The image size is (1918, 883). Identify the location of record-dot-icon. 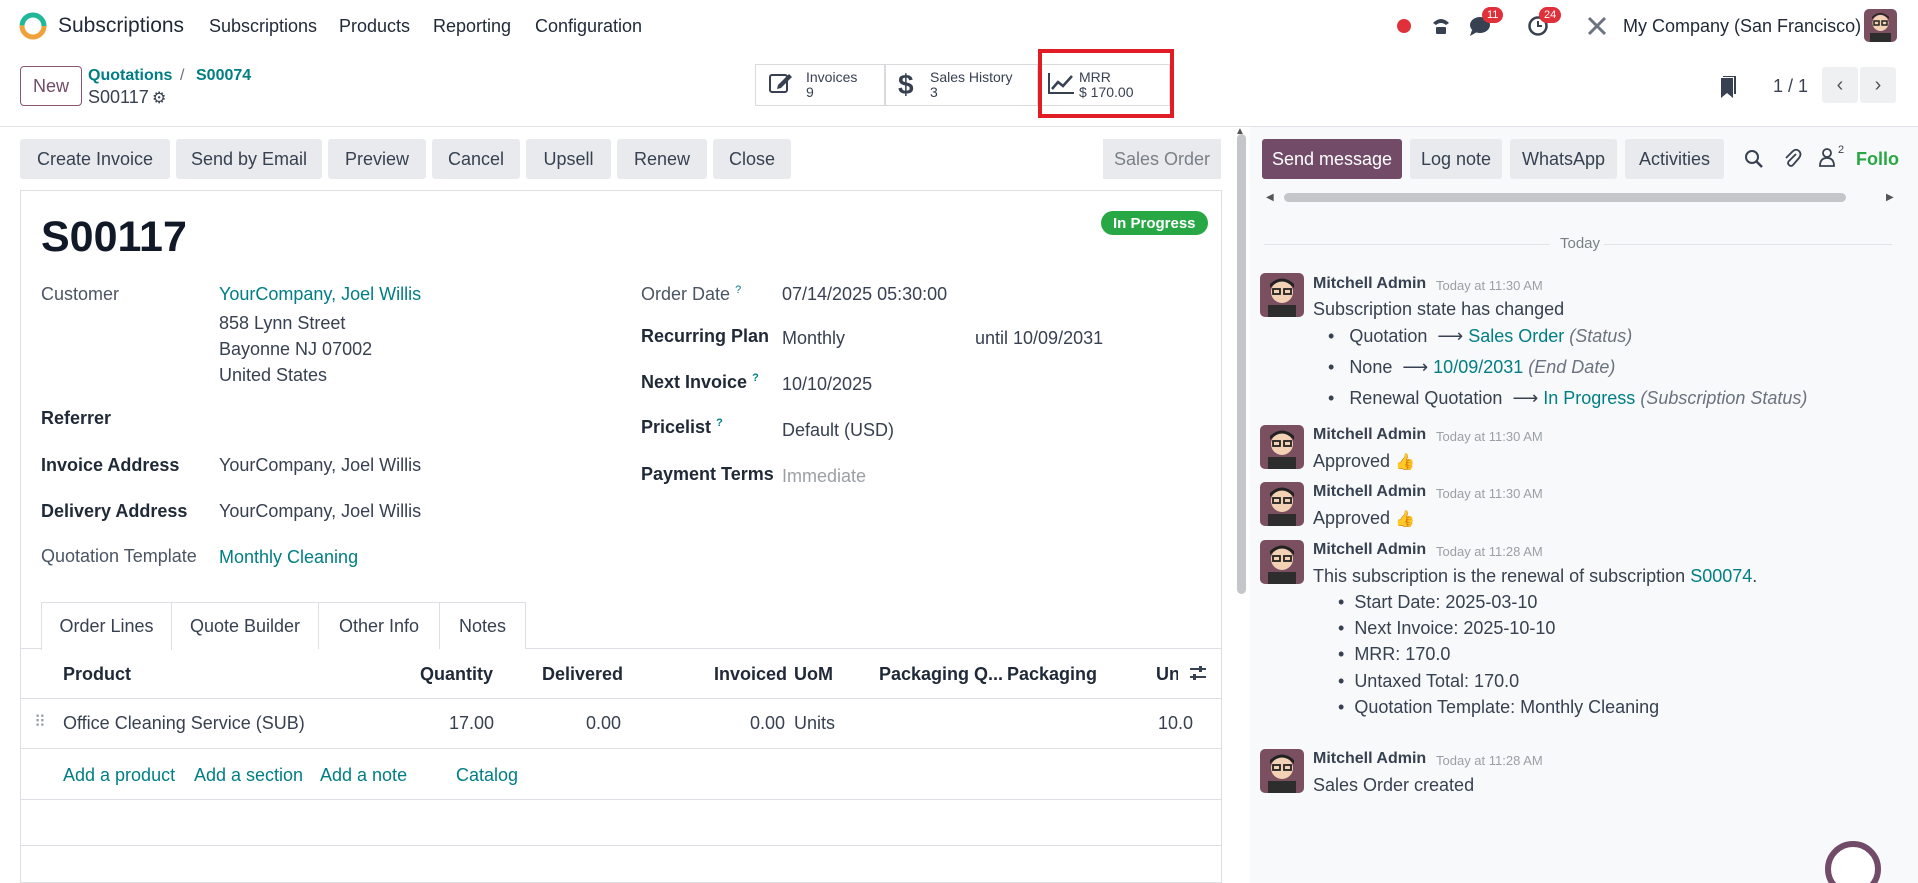
(1404, 26).